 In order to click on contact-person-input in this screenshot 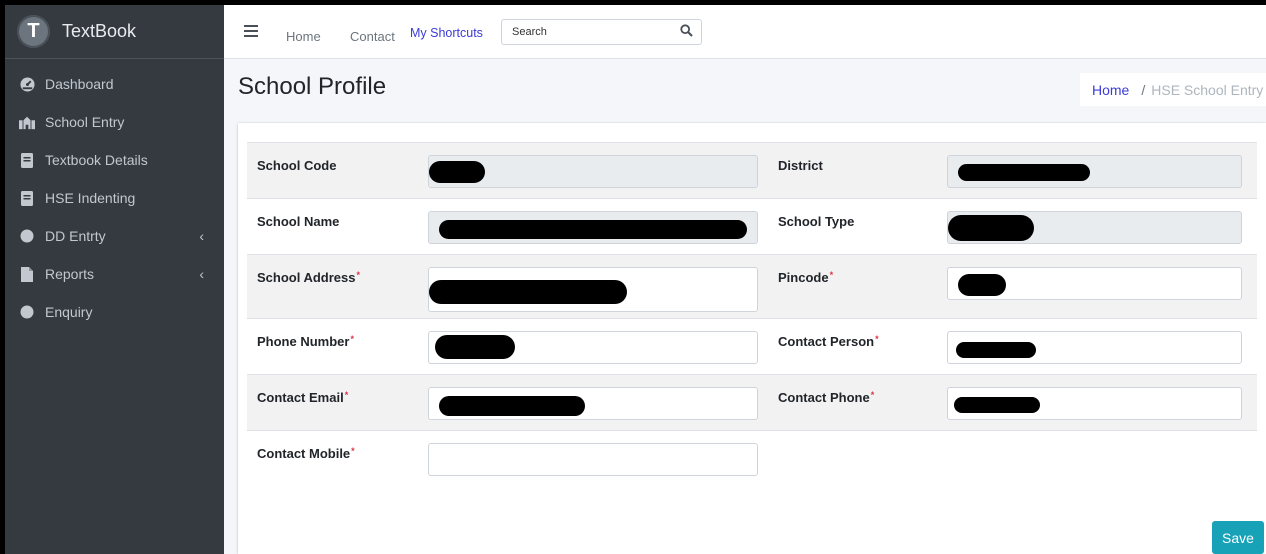, I will do `click(1094, 347)`.